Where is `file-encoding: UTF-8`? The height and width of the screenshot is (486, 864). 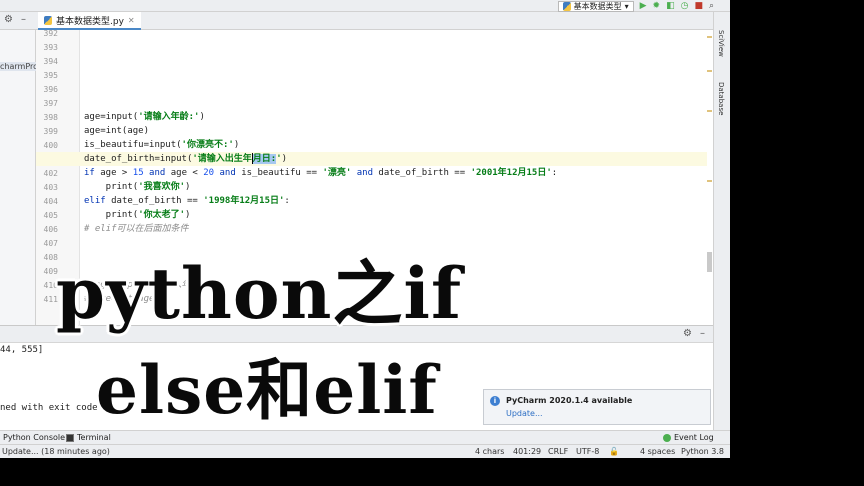
file-encoding: UTF-8 is located at coordinates (587, 451).